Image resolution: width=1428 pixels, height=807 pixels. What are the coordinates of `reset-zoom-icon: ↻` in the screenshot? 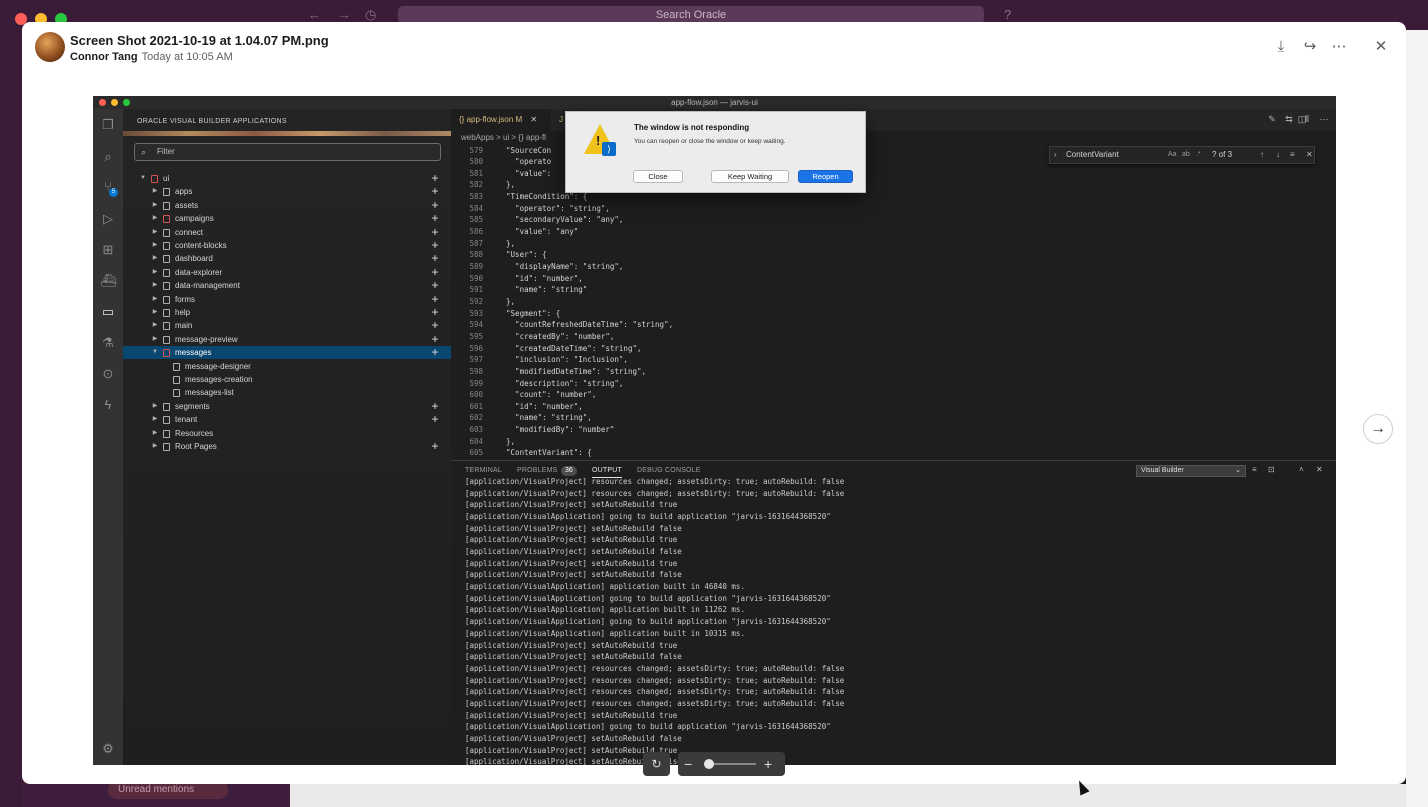 It's located at (656, 764).